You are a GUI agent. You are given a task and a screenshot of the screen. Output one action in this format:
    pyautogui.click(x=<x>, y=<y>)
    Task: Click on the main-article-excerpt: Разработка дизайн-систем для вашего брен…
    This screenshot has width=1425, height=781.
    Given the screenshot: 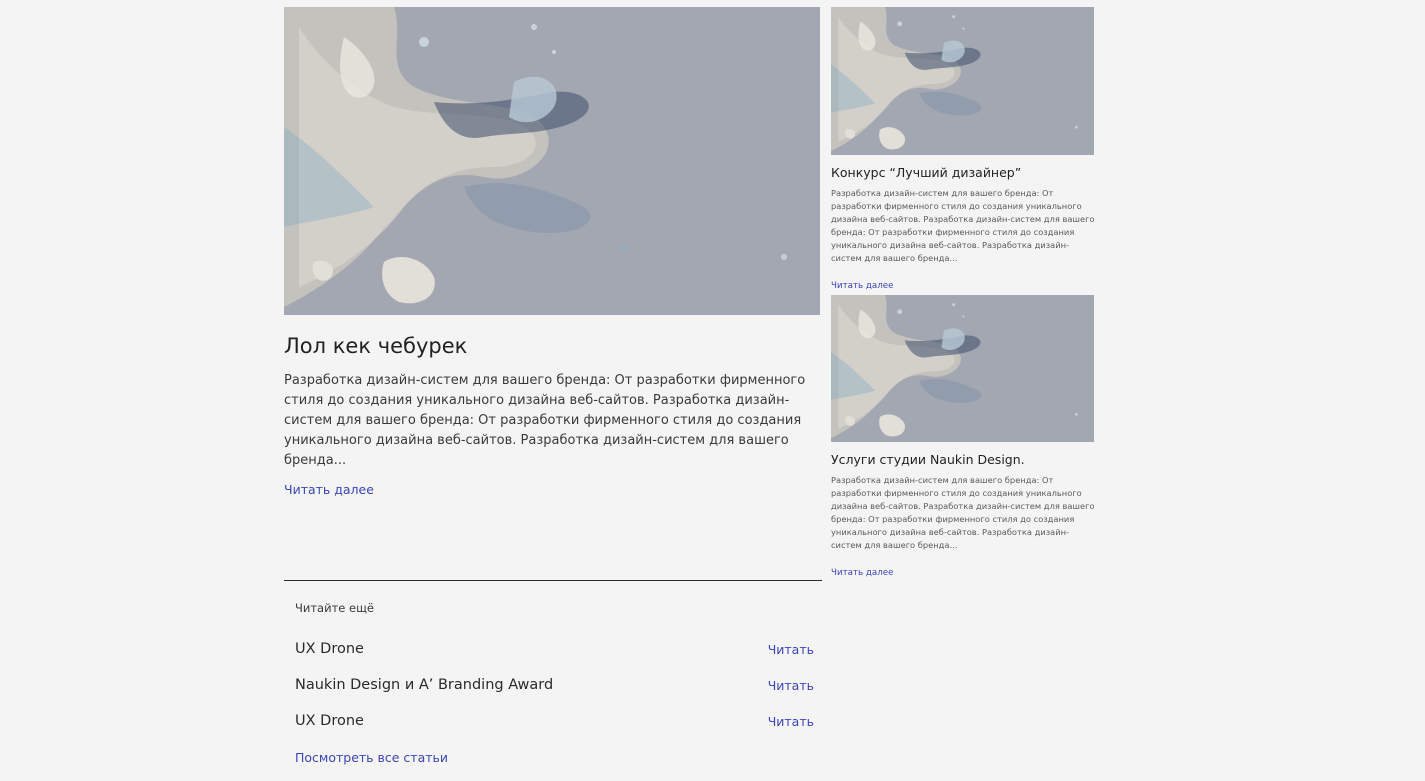 What is the action you would take?
    pyautogui.click(x=545, y=420)
    